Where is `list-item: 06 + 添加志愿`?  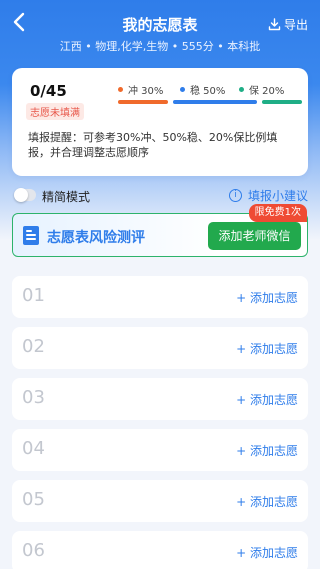 list-item: 06 + 添加志愿 is located at coordinates (160, 550).